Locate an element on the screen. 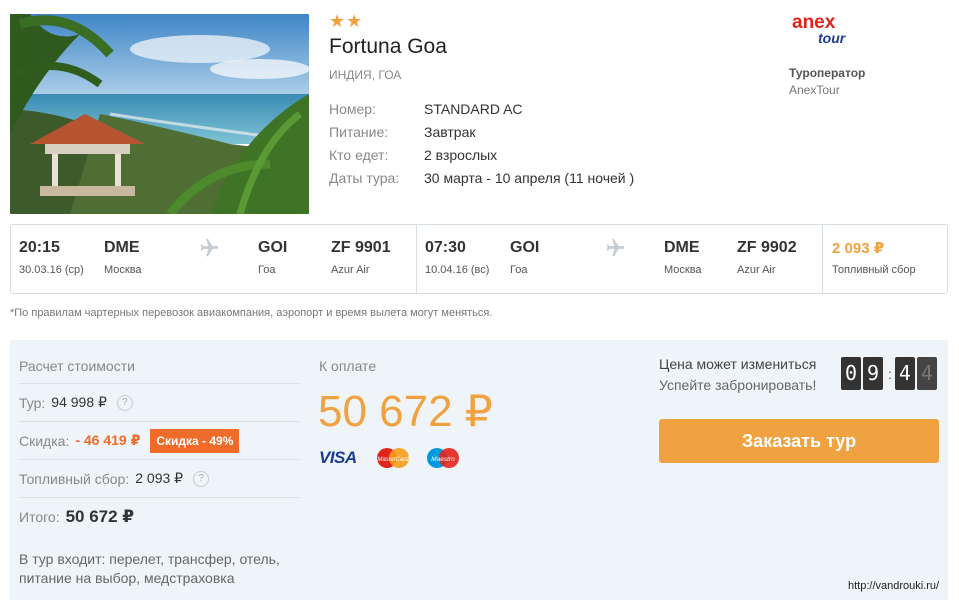  payment-amount: 50 672 ₽ is located at coordinates (405, 411).